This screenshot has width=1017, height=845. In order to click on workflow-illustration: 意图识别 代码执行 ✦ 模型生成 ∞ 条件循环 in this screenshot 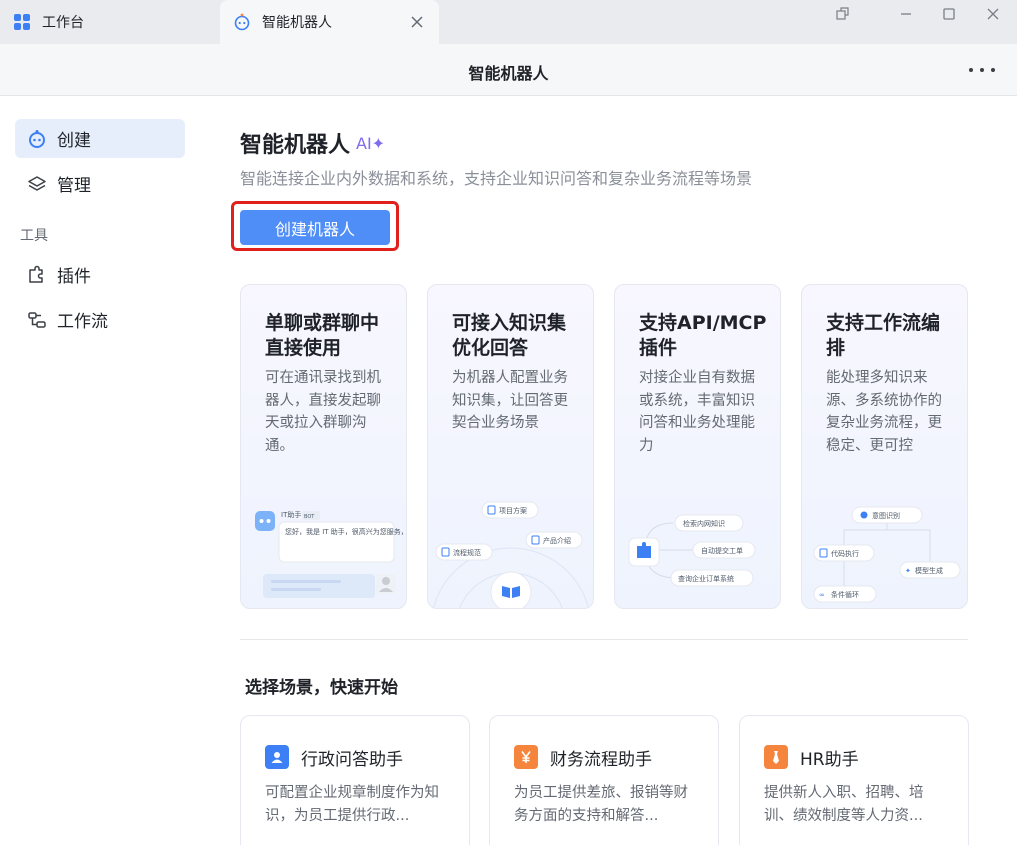, I will do `click(887, 554)`.